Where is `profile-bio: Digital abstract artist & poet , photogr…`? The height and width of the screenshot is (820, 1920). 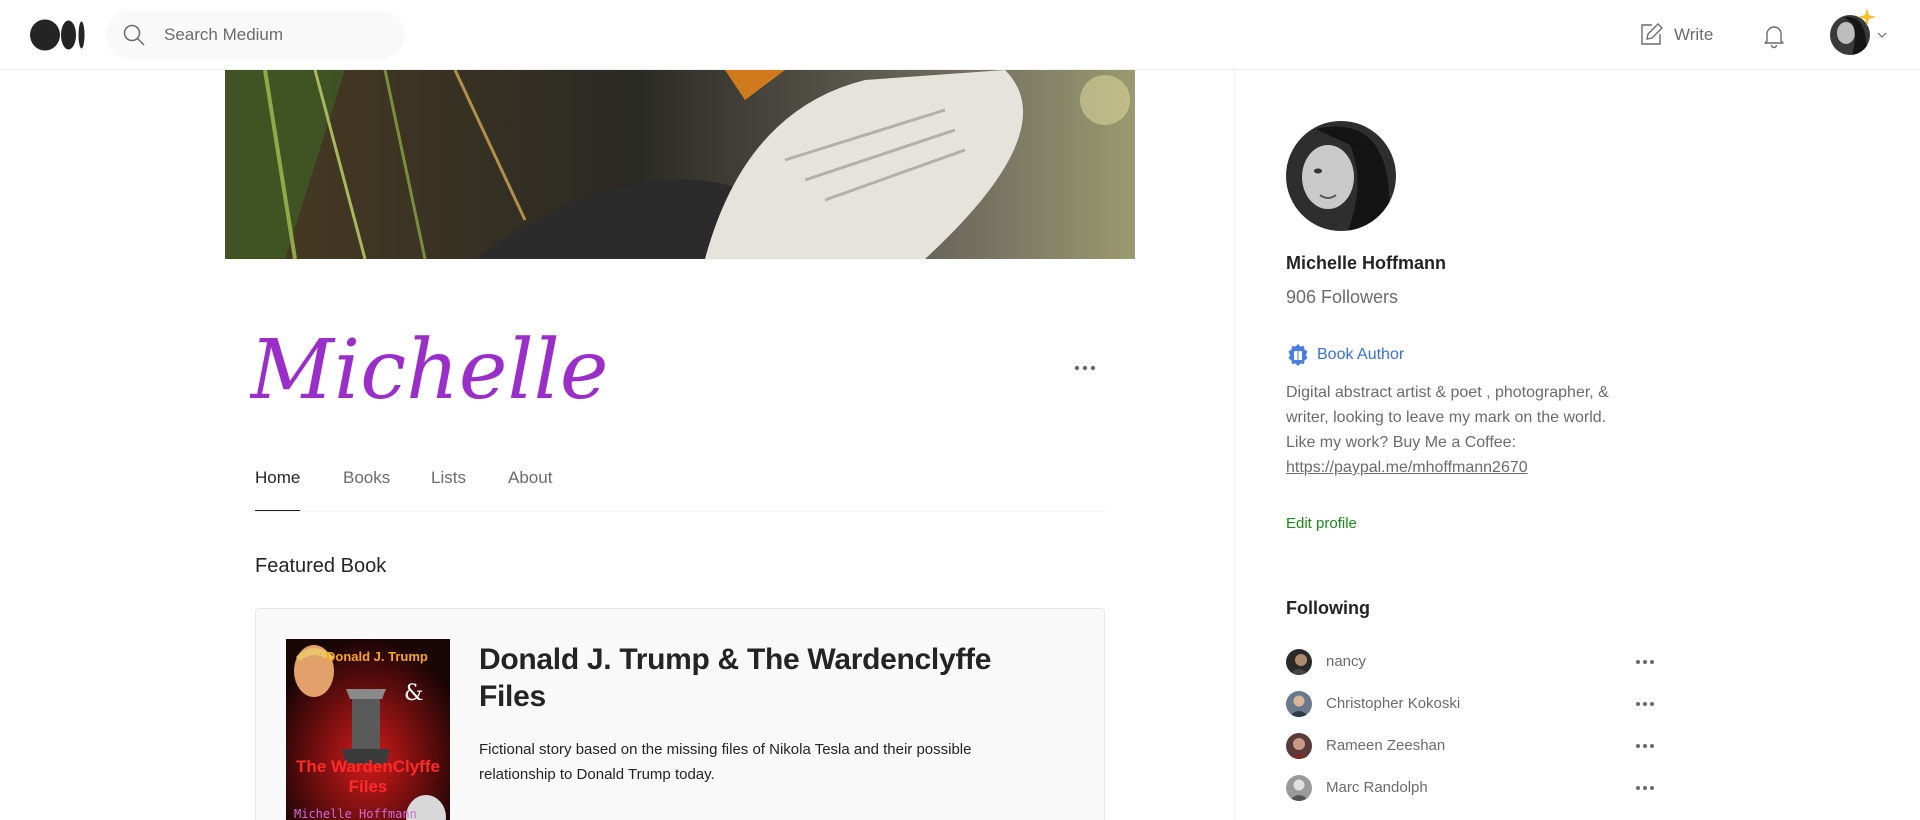 profile-bio: Digital abstract artist & poet , photogr… is located at coordinates (1476, 430).